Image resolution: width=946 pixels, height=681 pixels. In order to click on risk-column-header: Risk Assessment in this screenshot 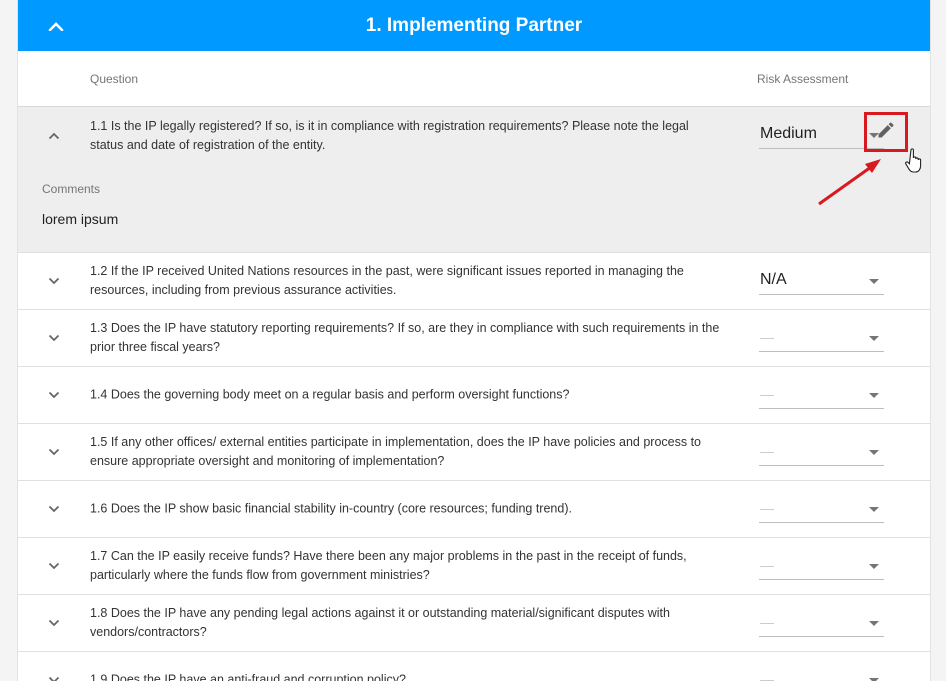, I will do `click(803, 79)`.